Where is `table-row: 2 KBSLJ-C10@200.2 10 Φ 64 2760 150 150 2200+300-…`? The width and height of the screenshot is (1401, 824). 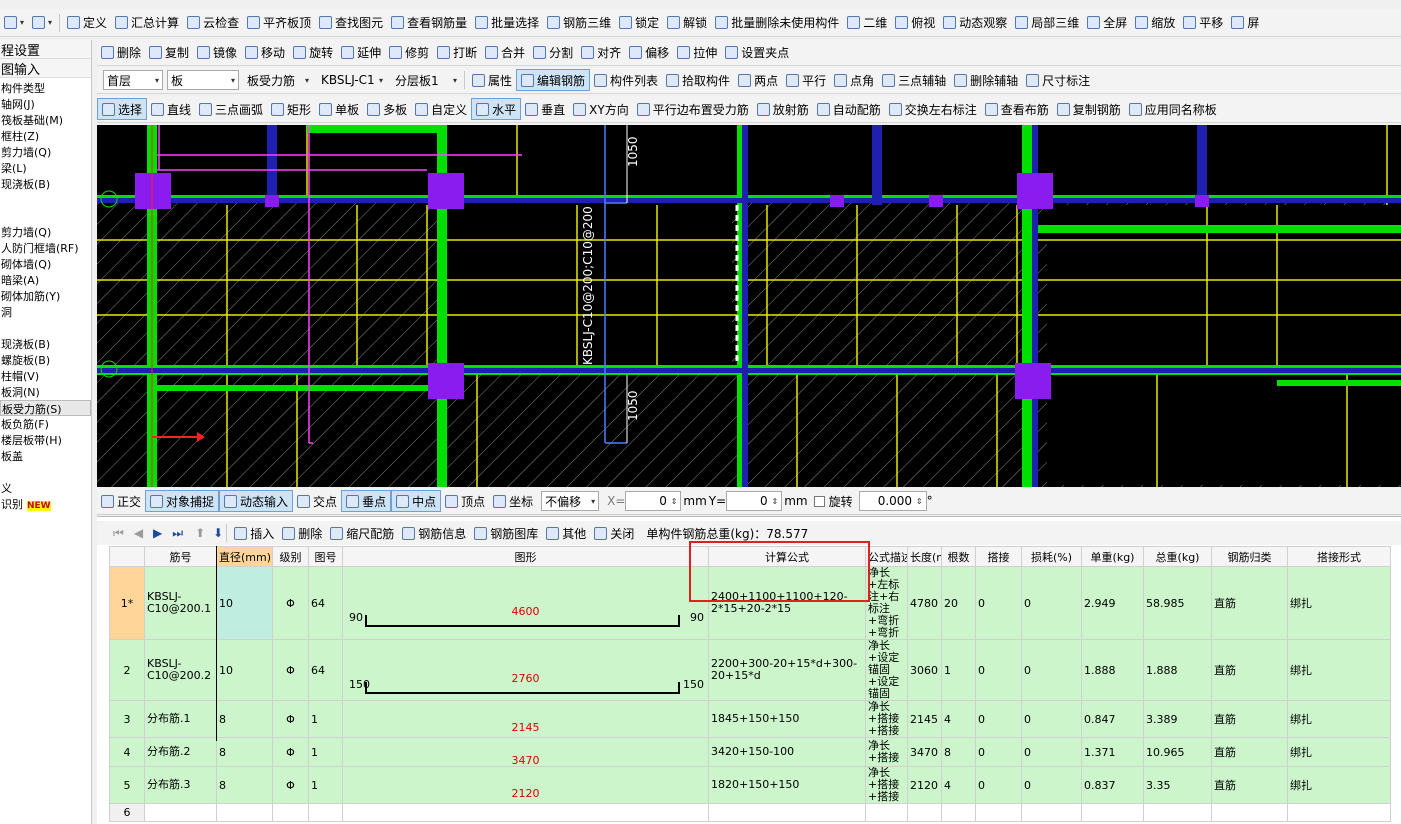 table-row: 2 KBSLJ-C10@200.2 10 Φ 64 2760 150 150 2200+300-… is located at coordinates (750, 670).